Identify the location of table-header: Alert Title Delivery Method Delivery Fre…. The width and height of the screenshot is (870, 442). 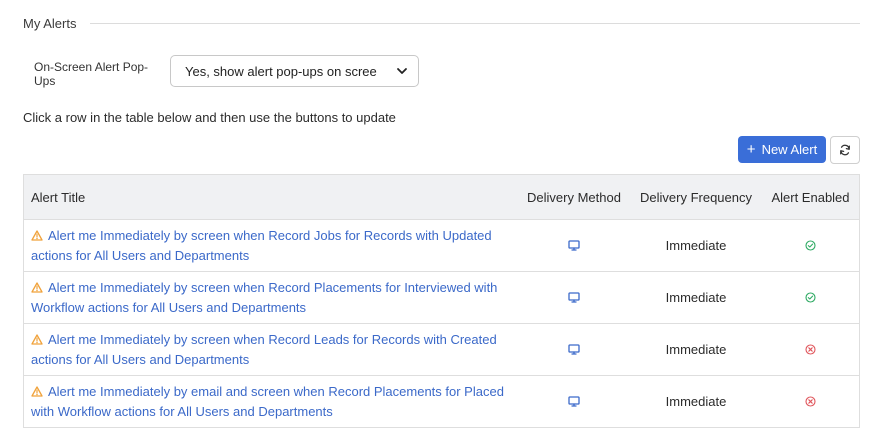
(441, 197).